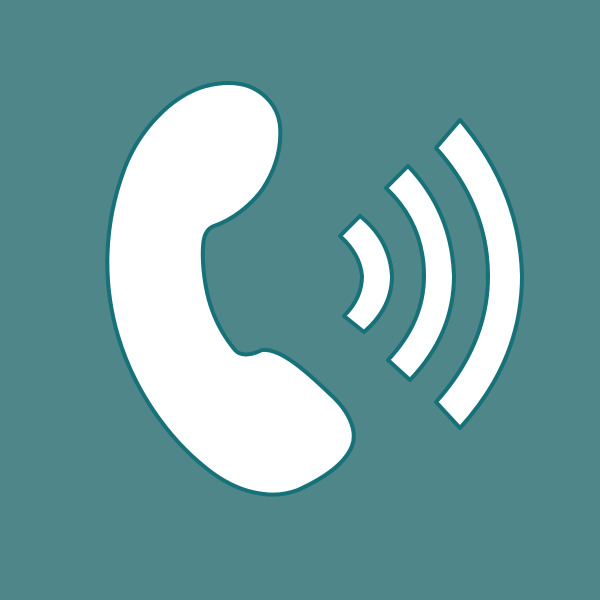 This screenshot has width=600, height=600. Describe the element at coordinates (420, 273) in the screenshot. I see `signal-wave-medium-icon` at that location.